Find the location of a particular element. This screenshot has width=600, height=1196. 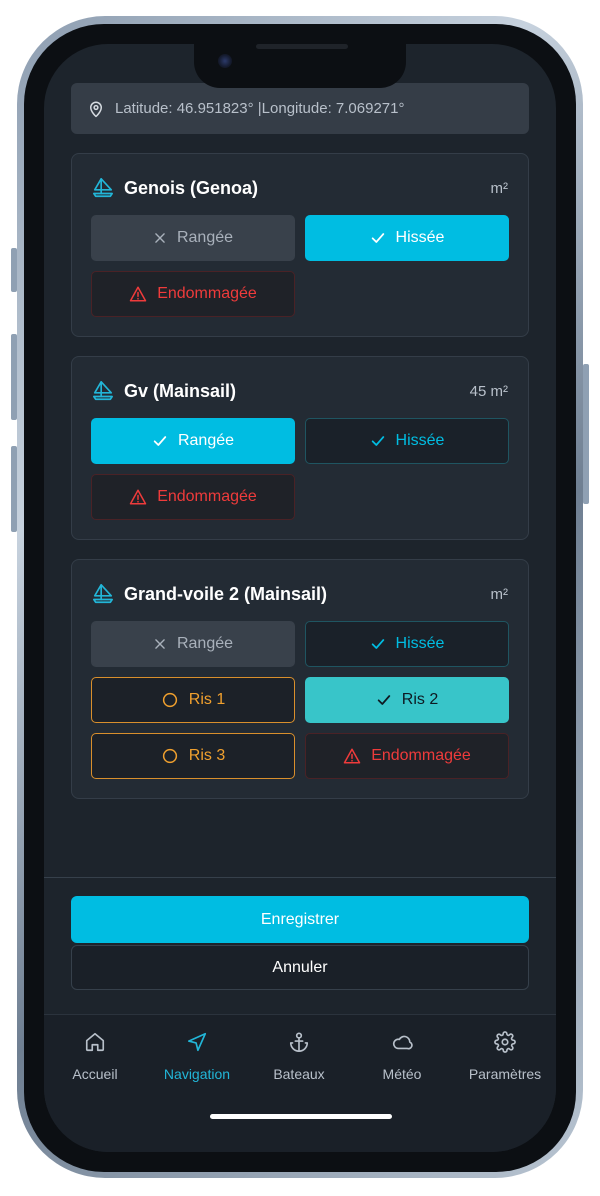

sail-name: Grand-voile 2 (Mainsail) is located at coordinates (226, 593).